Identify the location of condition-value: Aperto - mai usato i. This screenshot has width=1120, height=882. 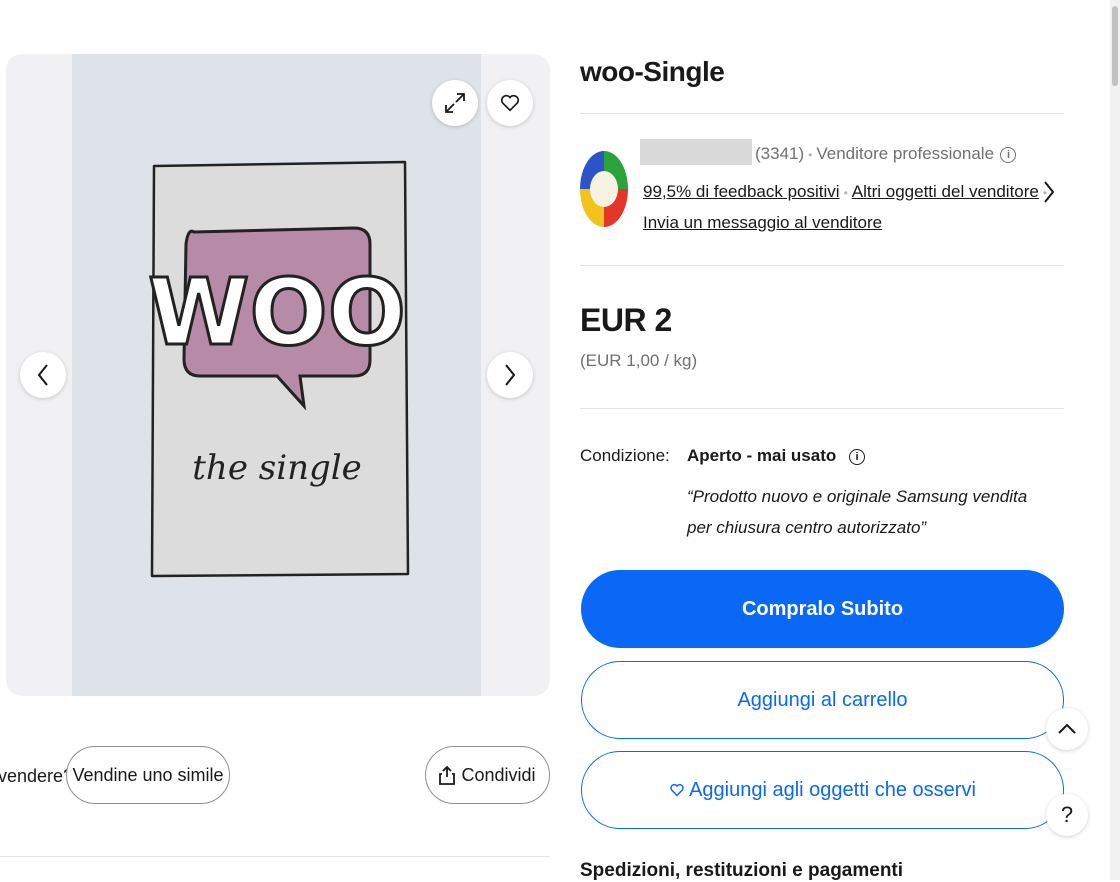
(776, 456).